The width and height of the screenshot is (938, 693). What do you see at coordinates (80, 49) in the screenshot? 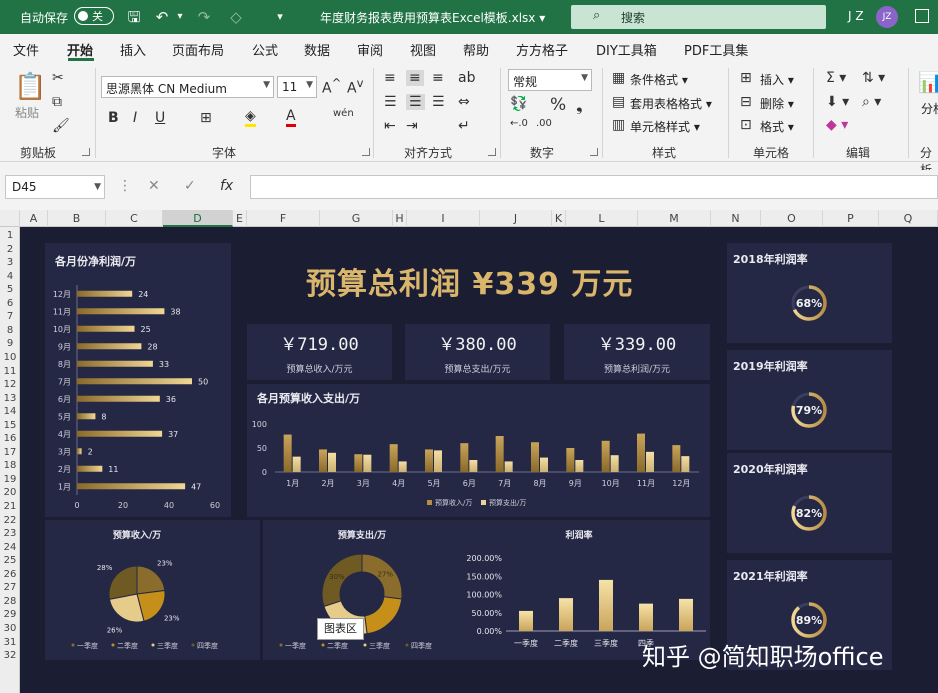
I see `tab-home: 开始` at bounding box center [80, 49].